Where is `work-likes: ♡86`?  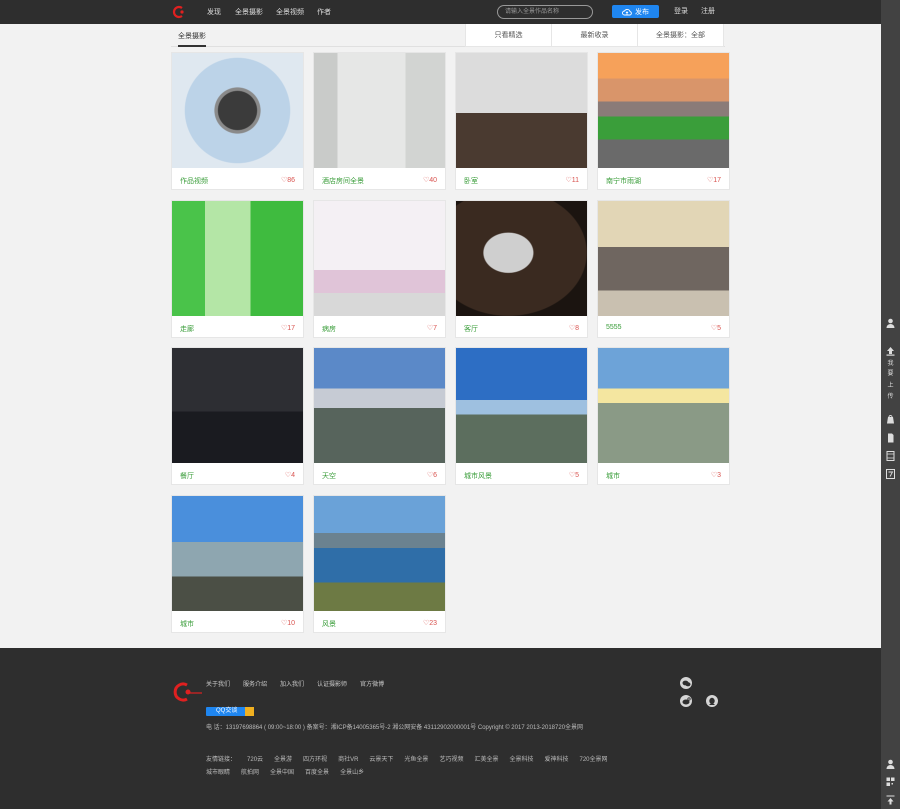 work-likes: ♡86 is located at coordinates (288, 180).